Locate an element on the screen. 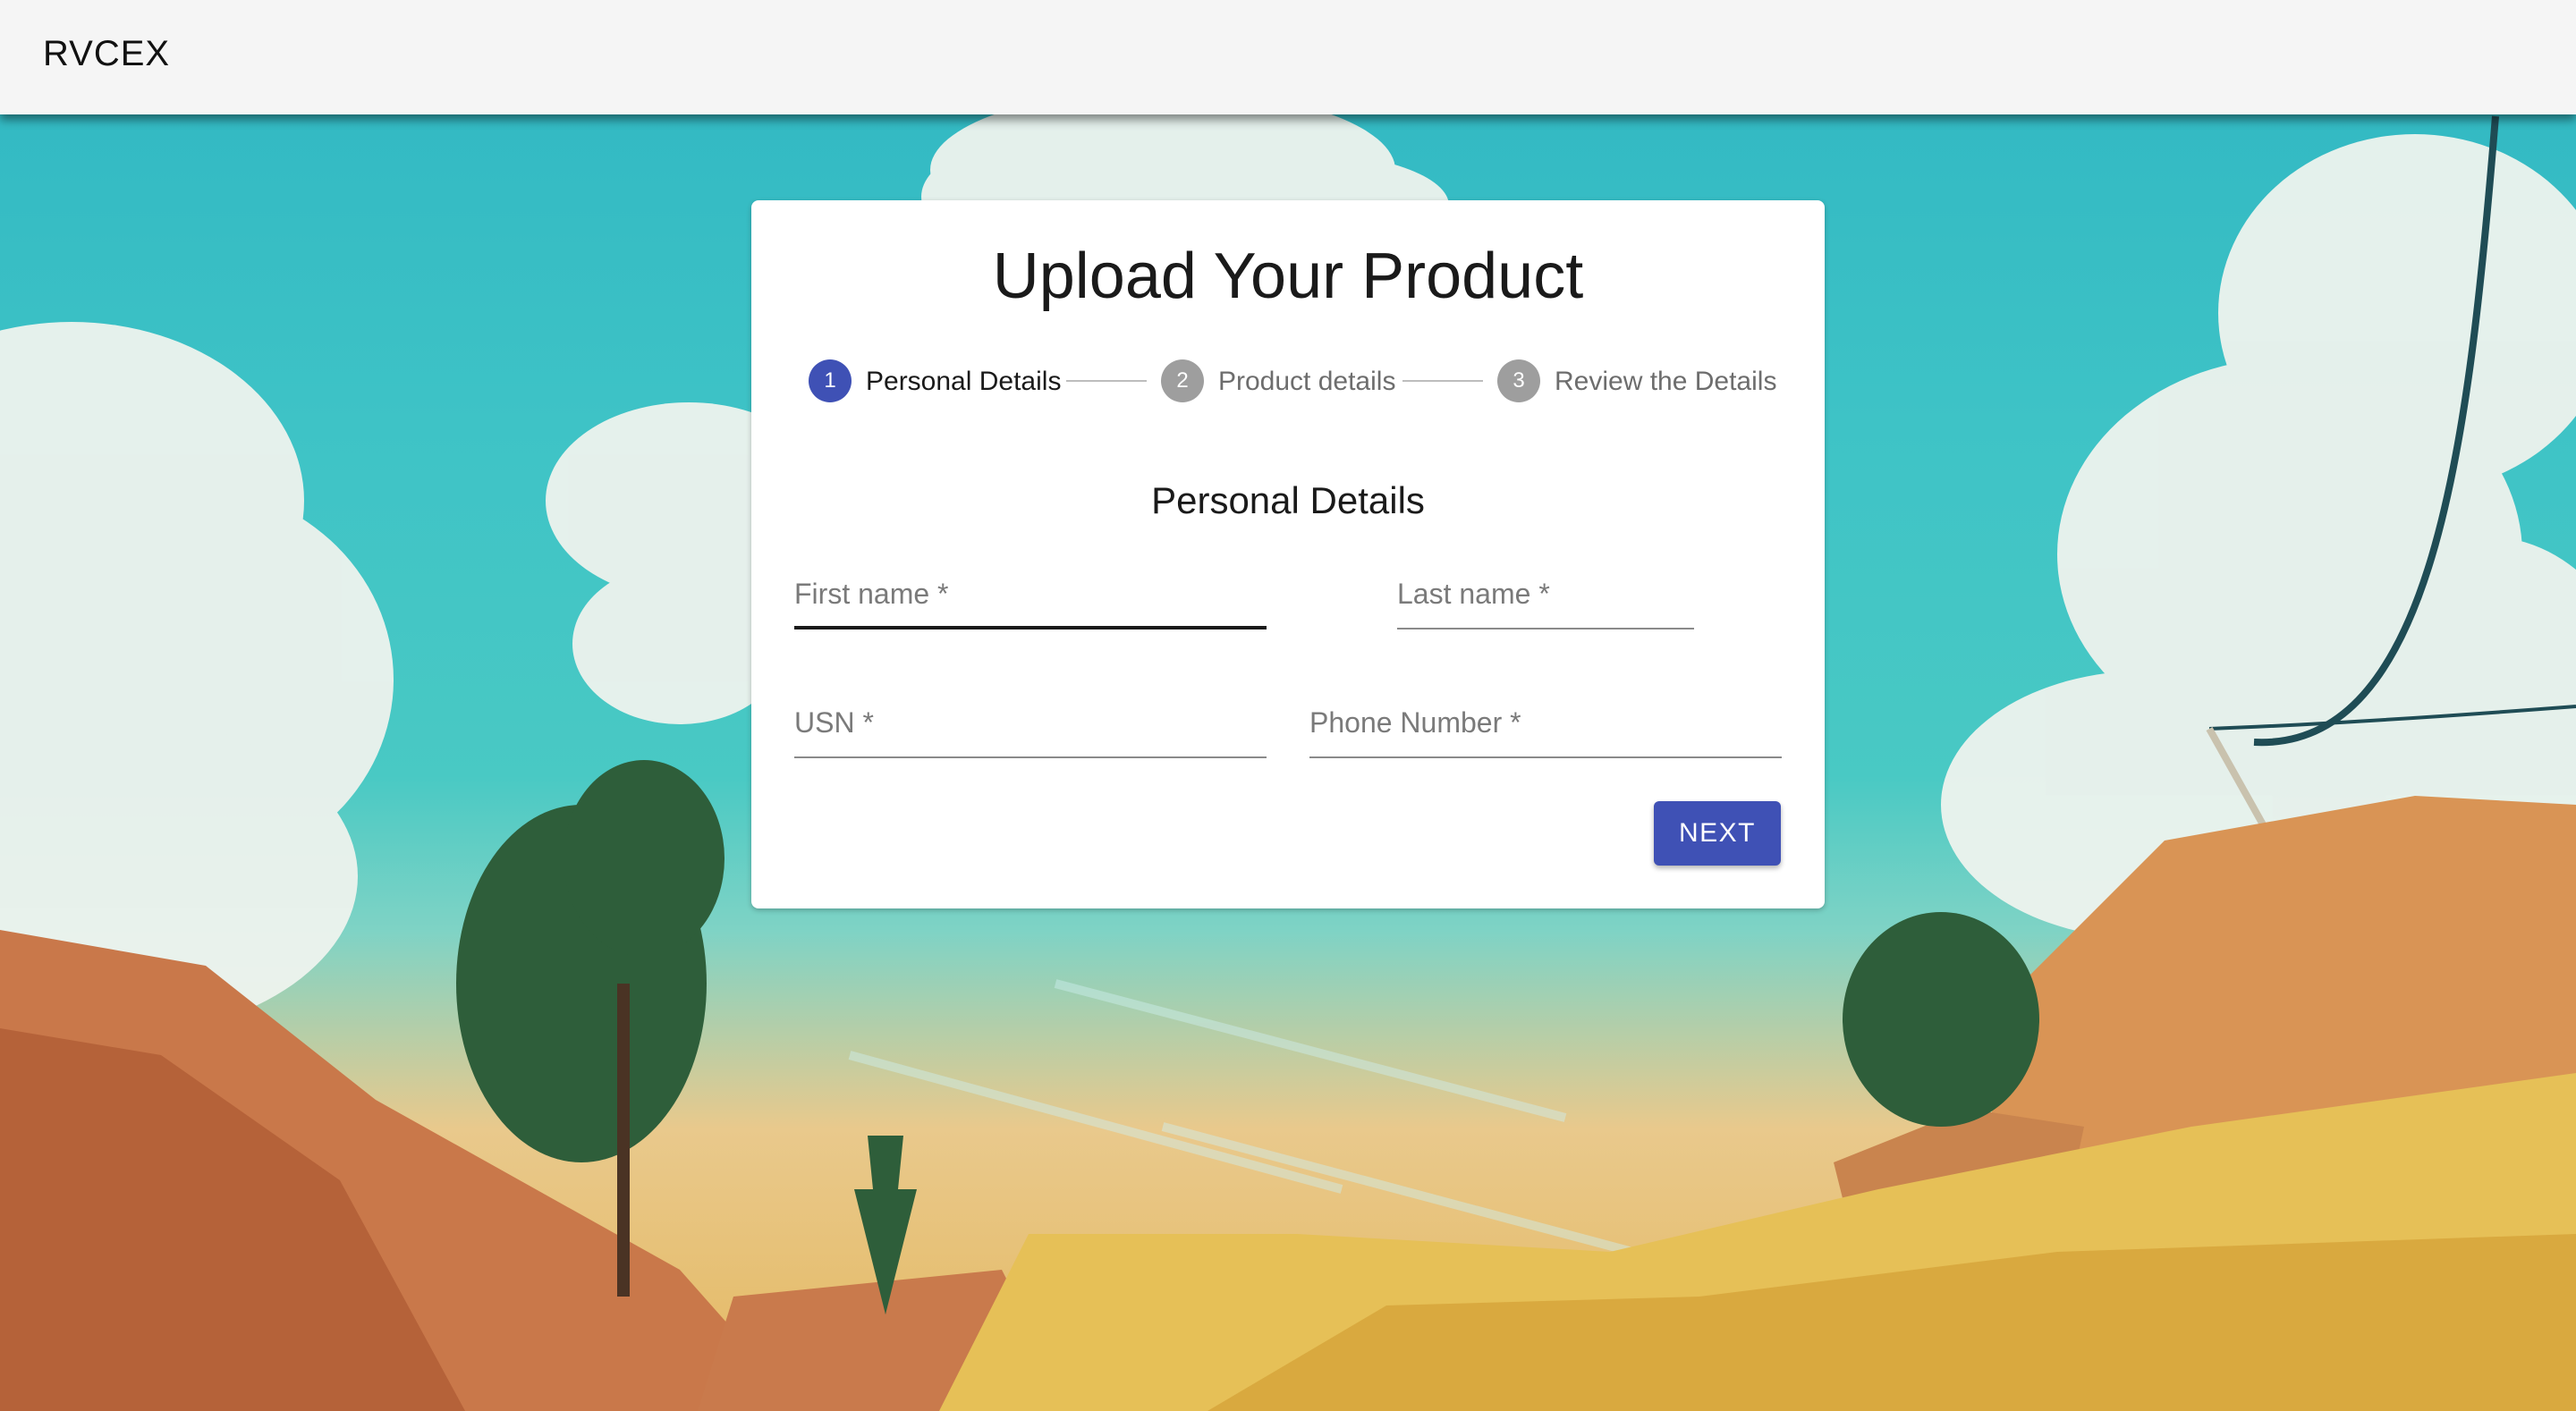 The width and height of the screenshot is (2576, 1411). card-title: Upload Your Product is located at coordinates (1288, 276).